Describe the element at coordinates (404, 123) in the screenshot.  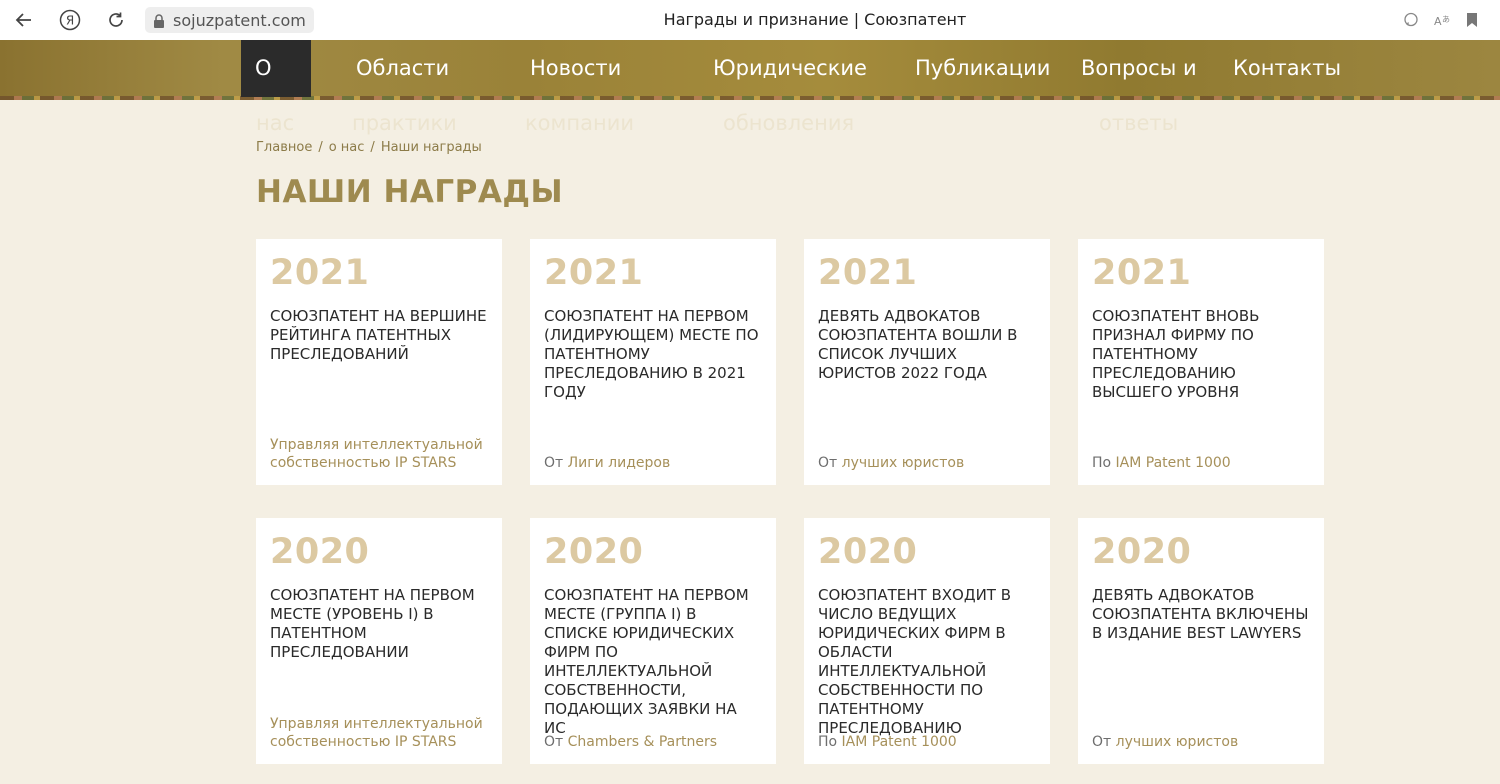
I see `nav-item-practice-areas-wrap: практики` at that location.